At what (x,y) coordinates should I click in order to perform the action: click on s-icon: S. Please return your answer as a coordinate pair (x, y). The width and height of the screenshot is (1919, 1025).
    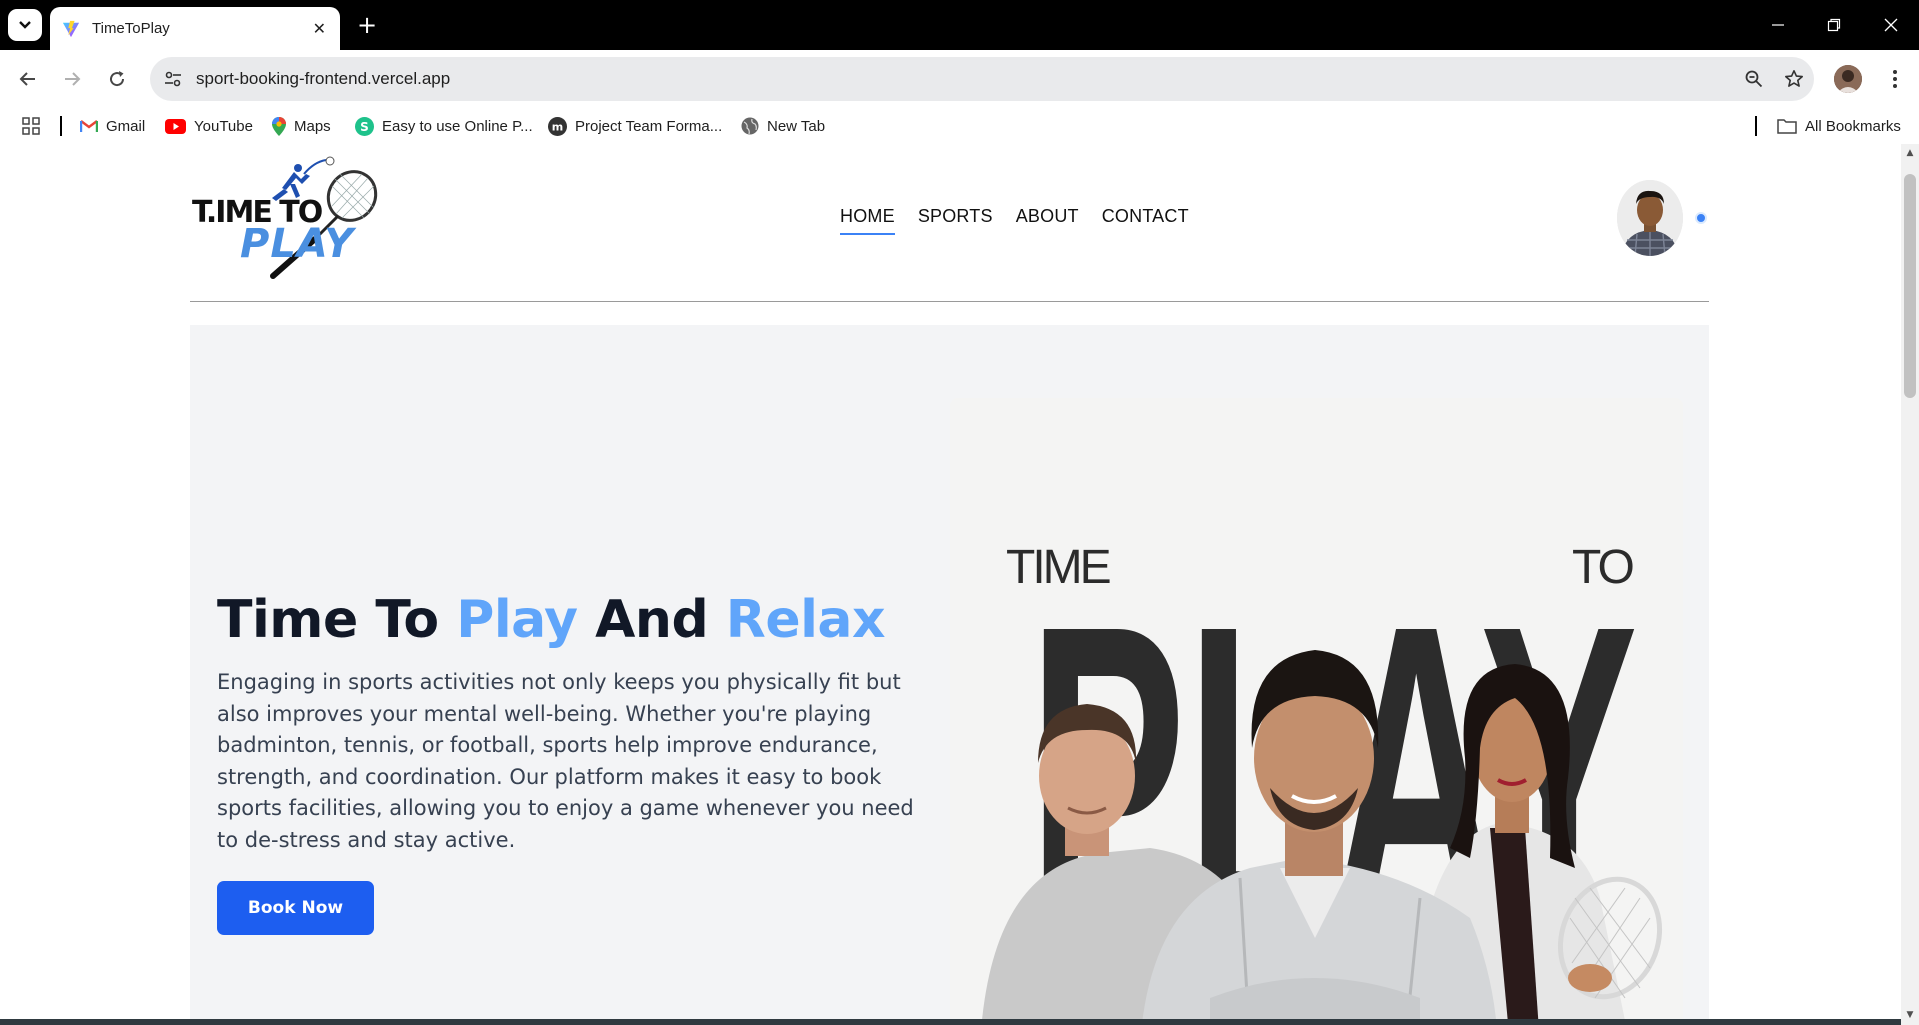
    Looking at the image, I should click on (364, 126).